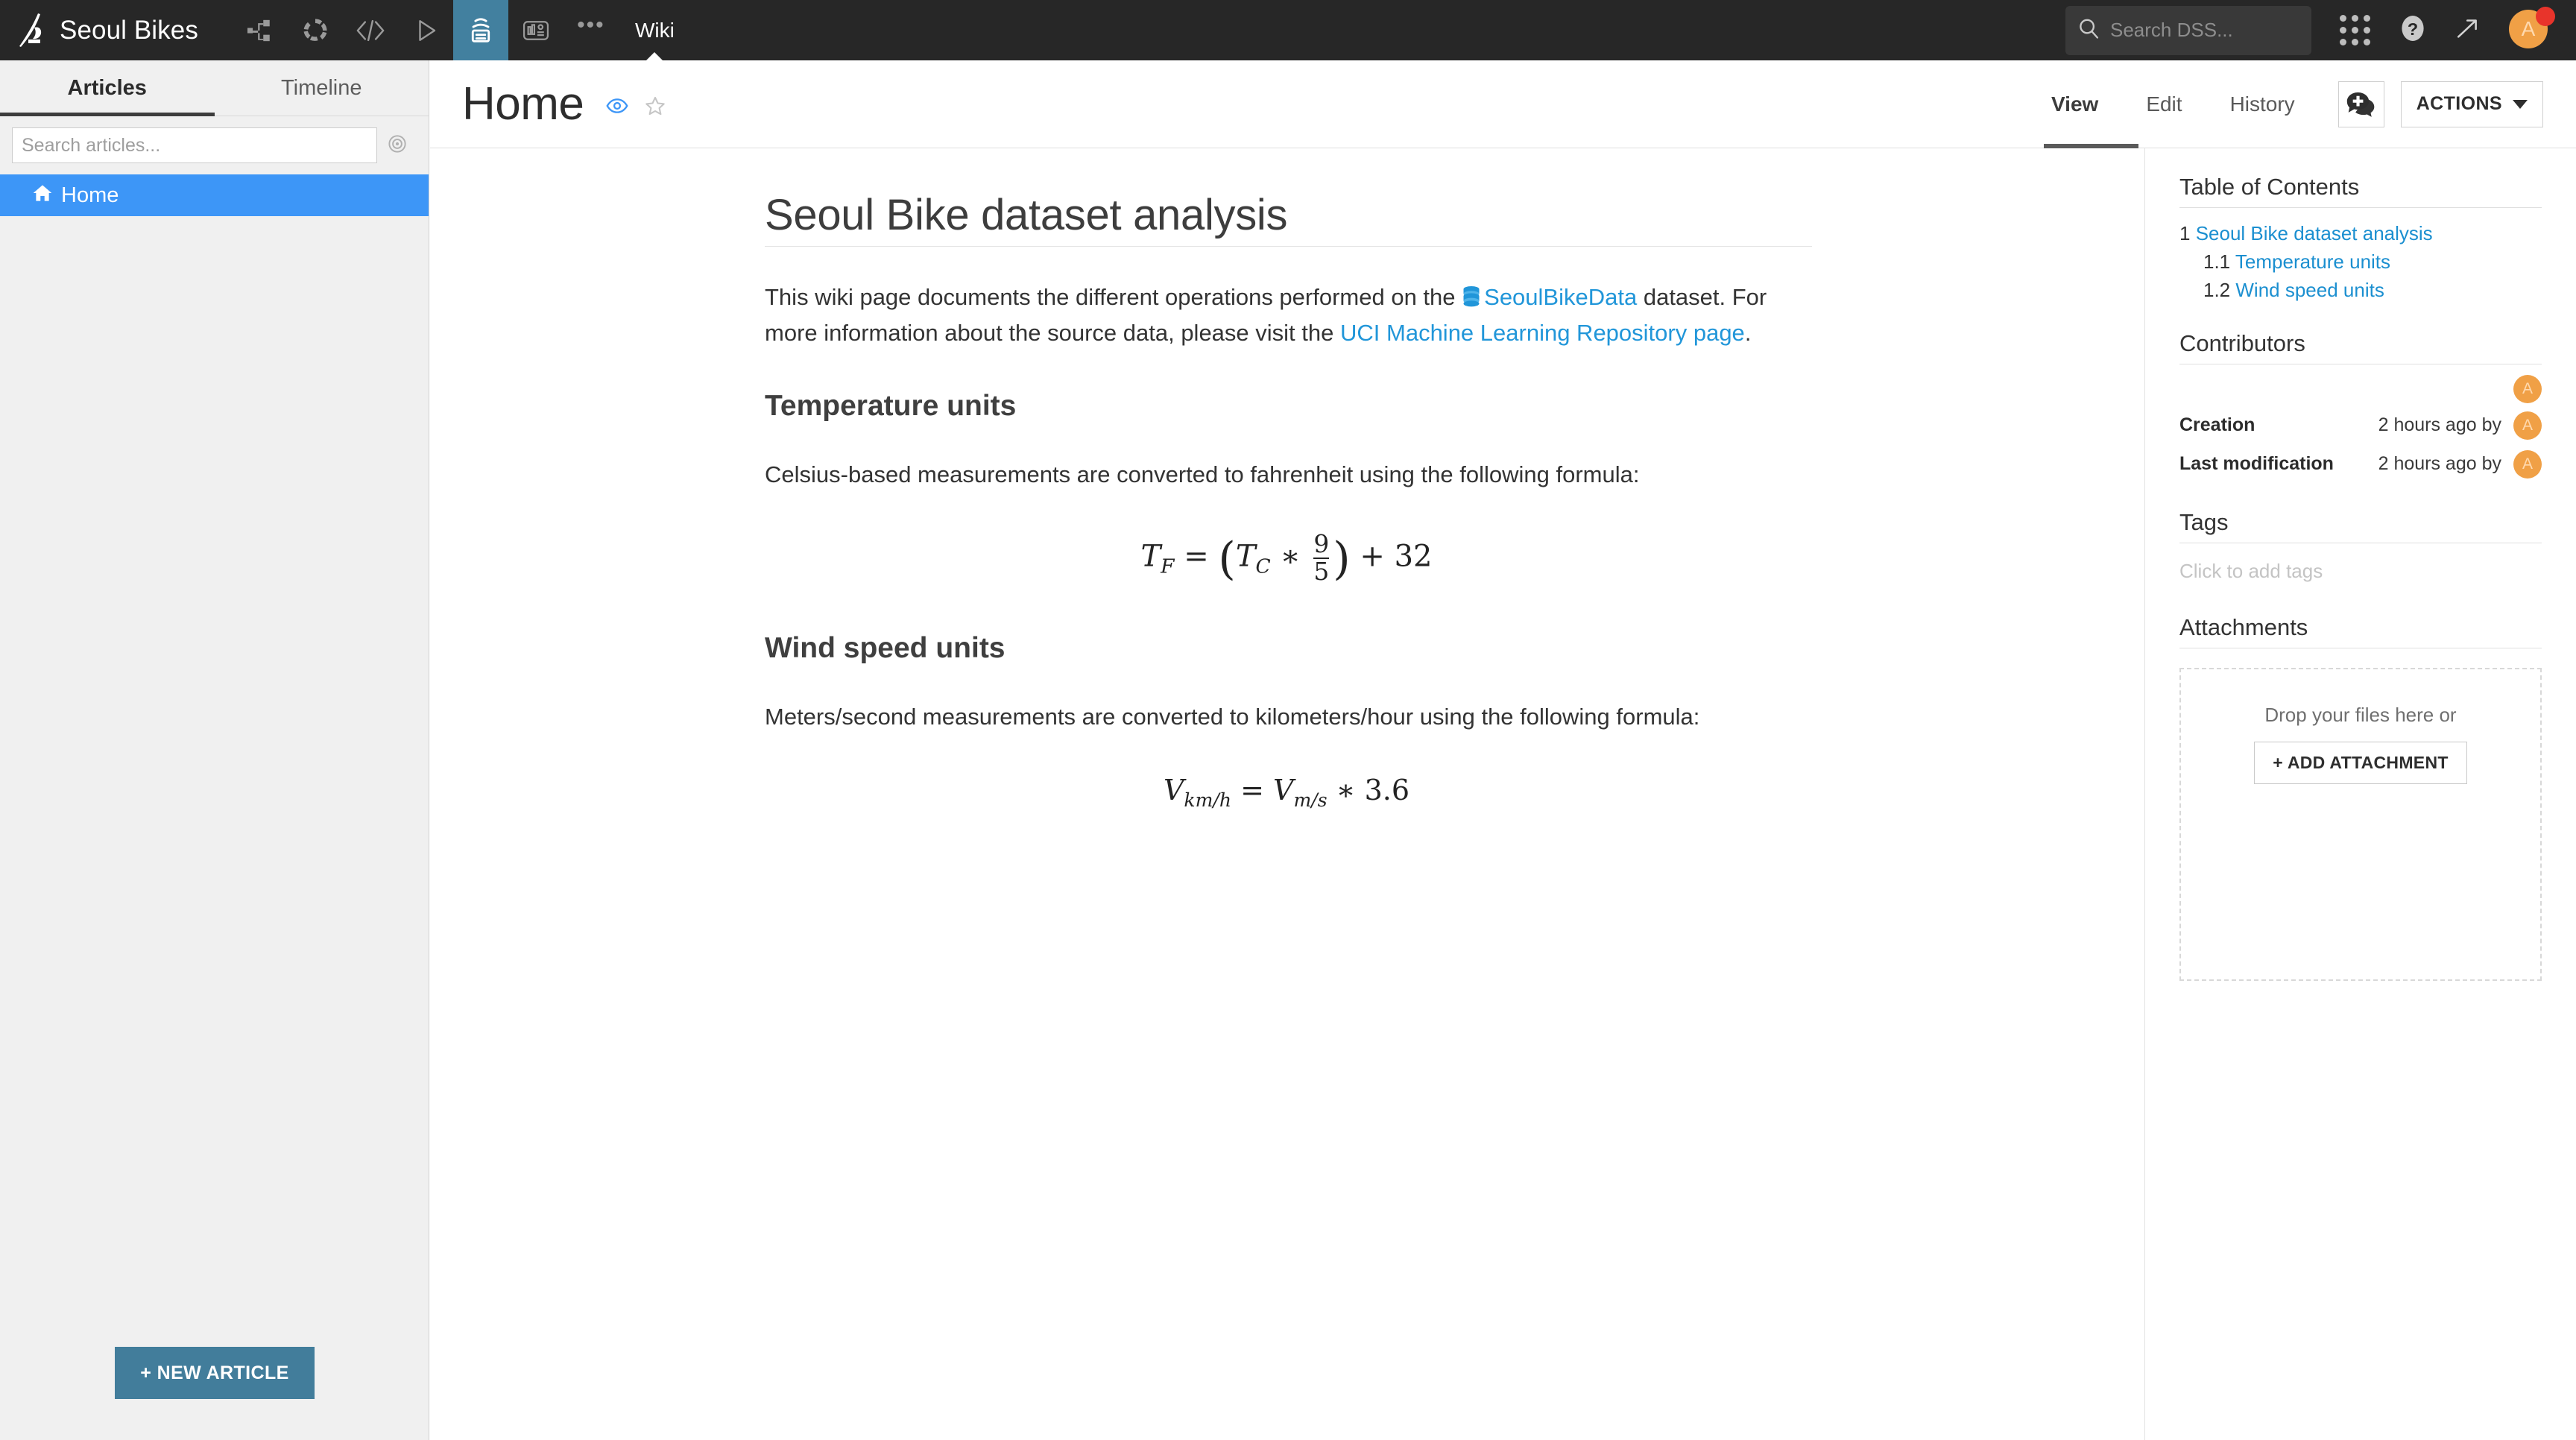 The image size is (2576, 1440). What do you see at coordinates (2439, 425) in the screenshot?
I see `creation-value: 2 hours ago by` at bounding box center [2439, 425].